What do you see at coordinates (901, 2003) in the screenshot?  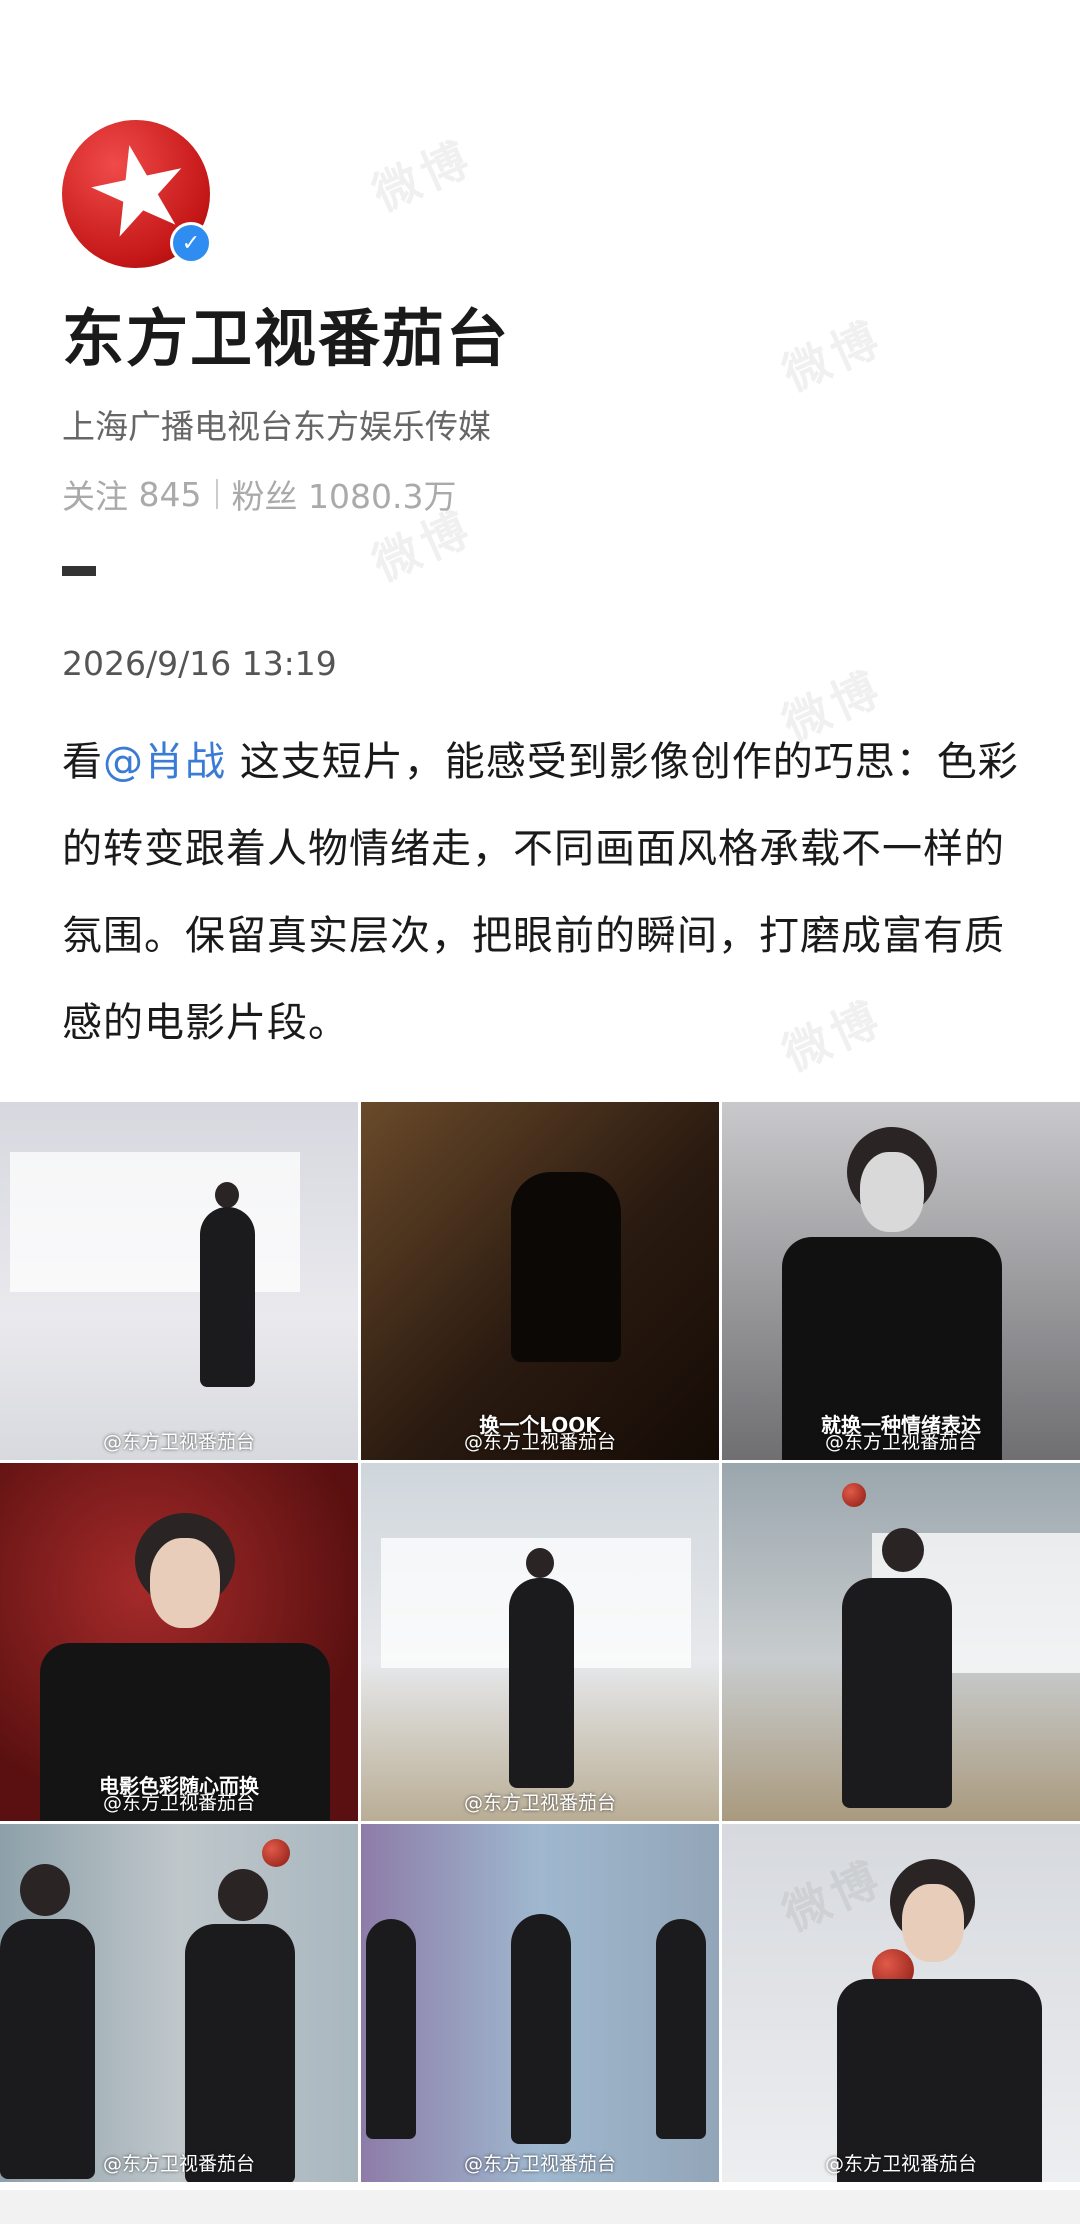 I see `post-image-9: @东方卫视番茄台` at bounding box center [901, 2003].